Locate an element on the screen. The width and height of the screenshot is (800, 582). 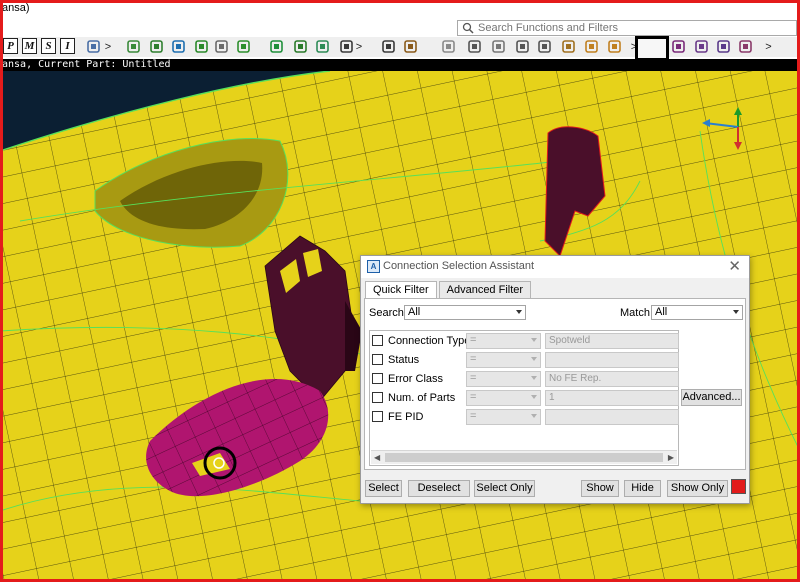
filter-row-connection-type: Connection Type = Spotweld is located at coordinates (524, 341).